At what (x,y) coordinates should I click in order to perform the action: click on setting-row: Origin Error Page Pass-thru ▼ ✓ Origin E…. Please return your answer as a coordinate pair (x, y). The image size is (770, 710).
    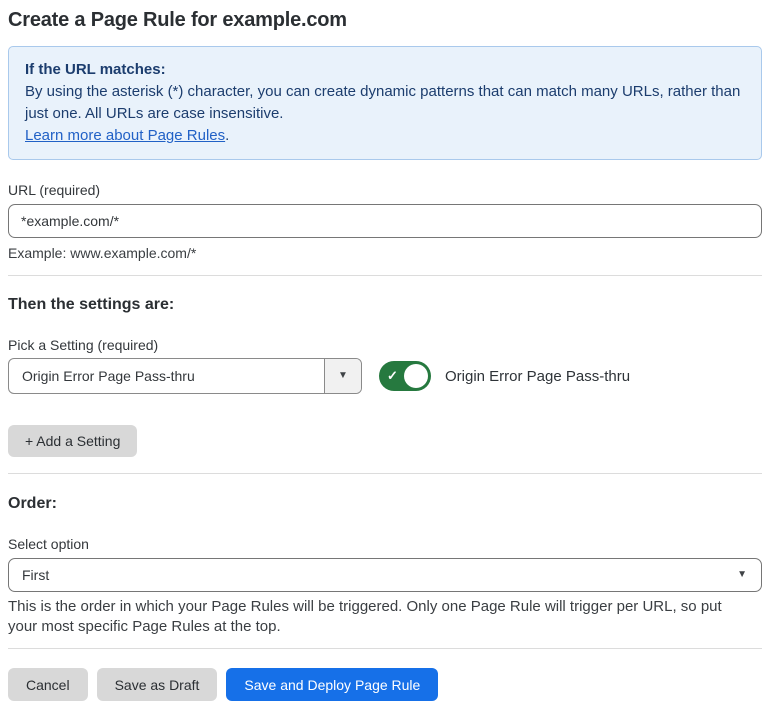
    Looking at the image, I should click on (385, 376).